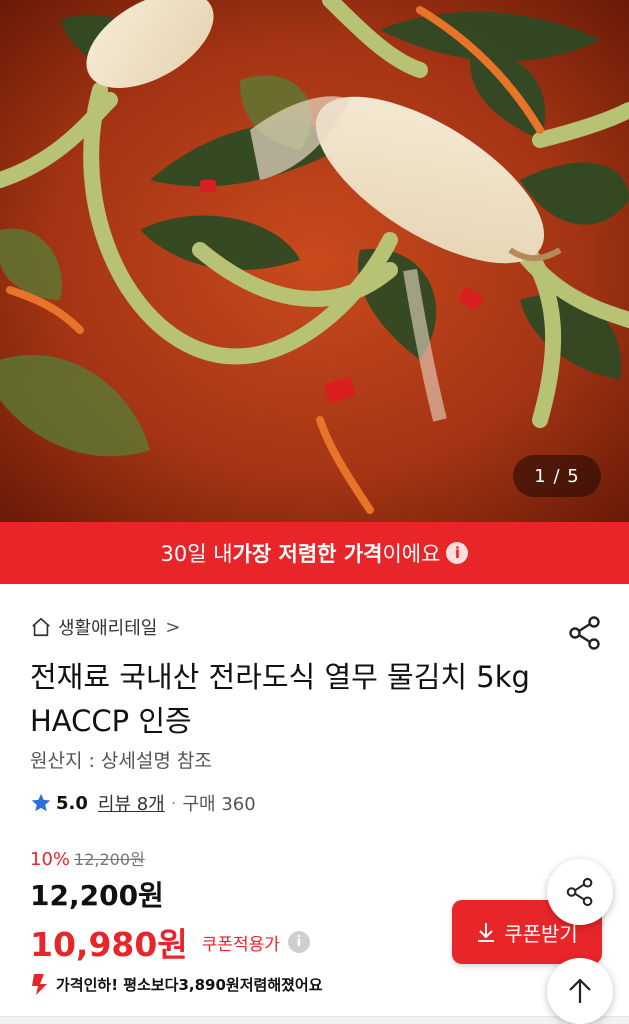 The height and width of the screenshot is (1024, 629). Describe the element at coordinates (411, 554) in the screenshot. I see `promo-suffix: 이에요` at that location.